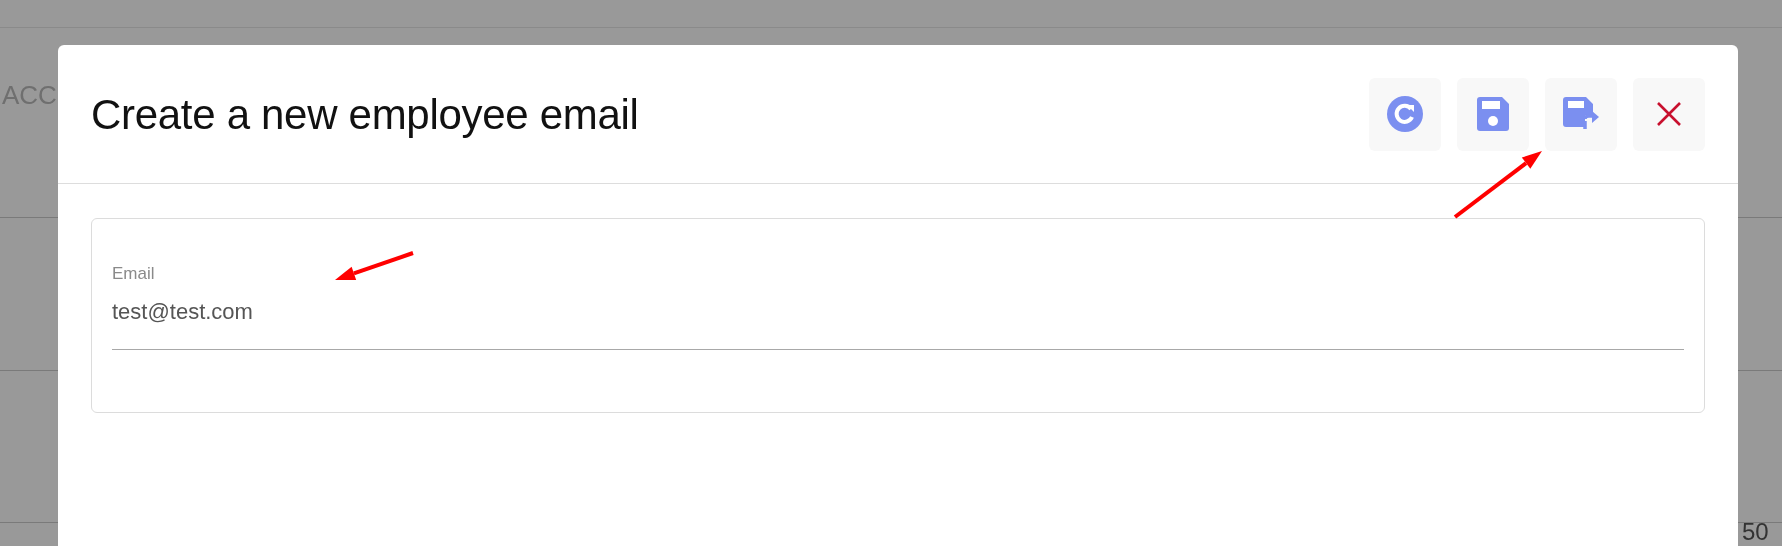 This screenshot has height=546, width=1782. I want to click on dialog-title: Create a new employee email, so click(365, 114).